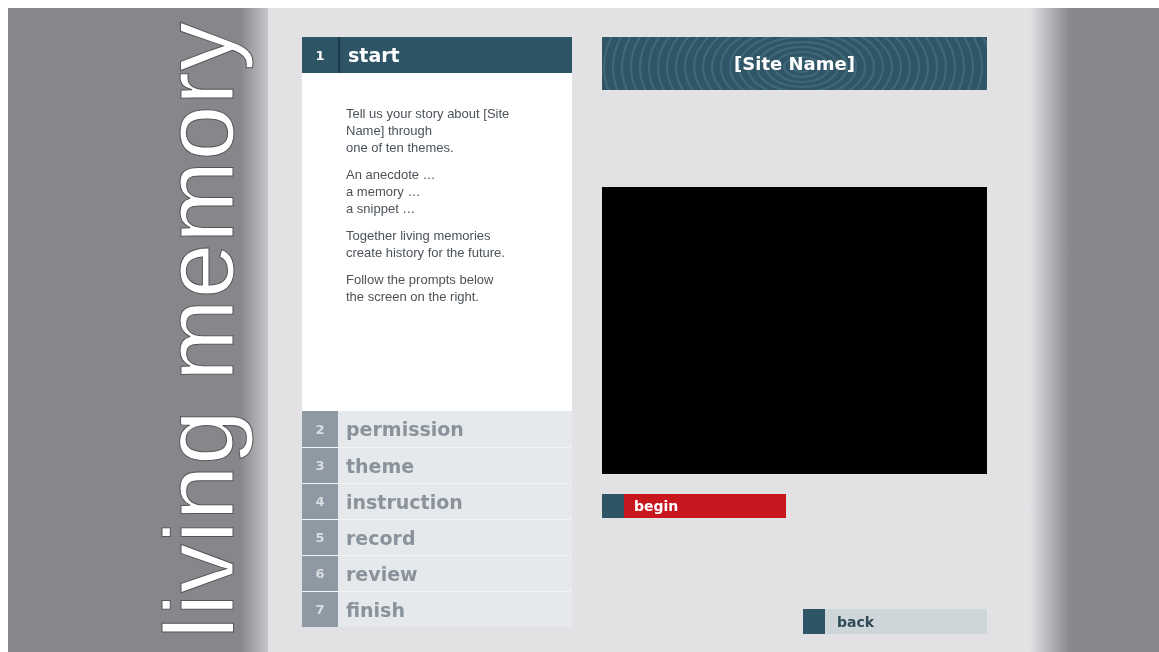 This screenshot has height=652, width=1159. I want to click on site-name: [Site Name], so click(794, 63).